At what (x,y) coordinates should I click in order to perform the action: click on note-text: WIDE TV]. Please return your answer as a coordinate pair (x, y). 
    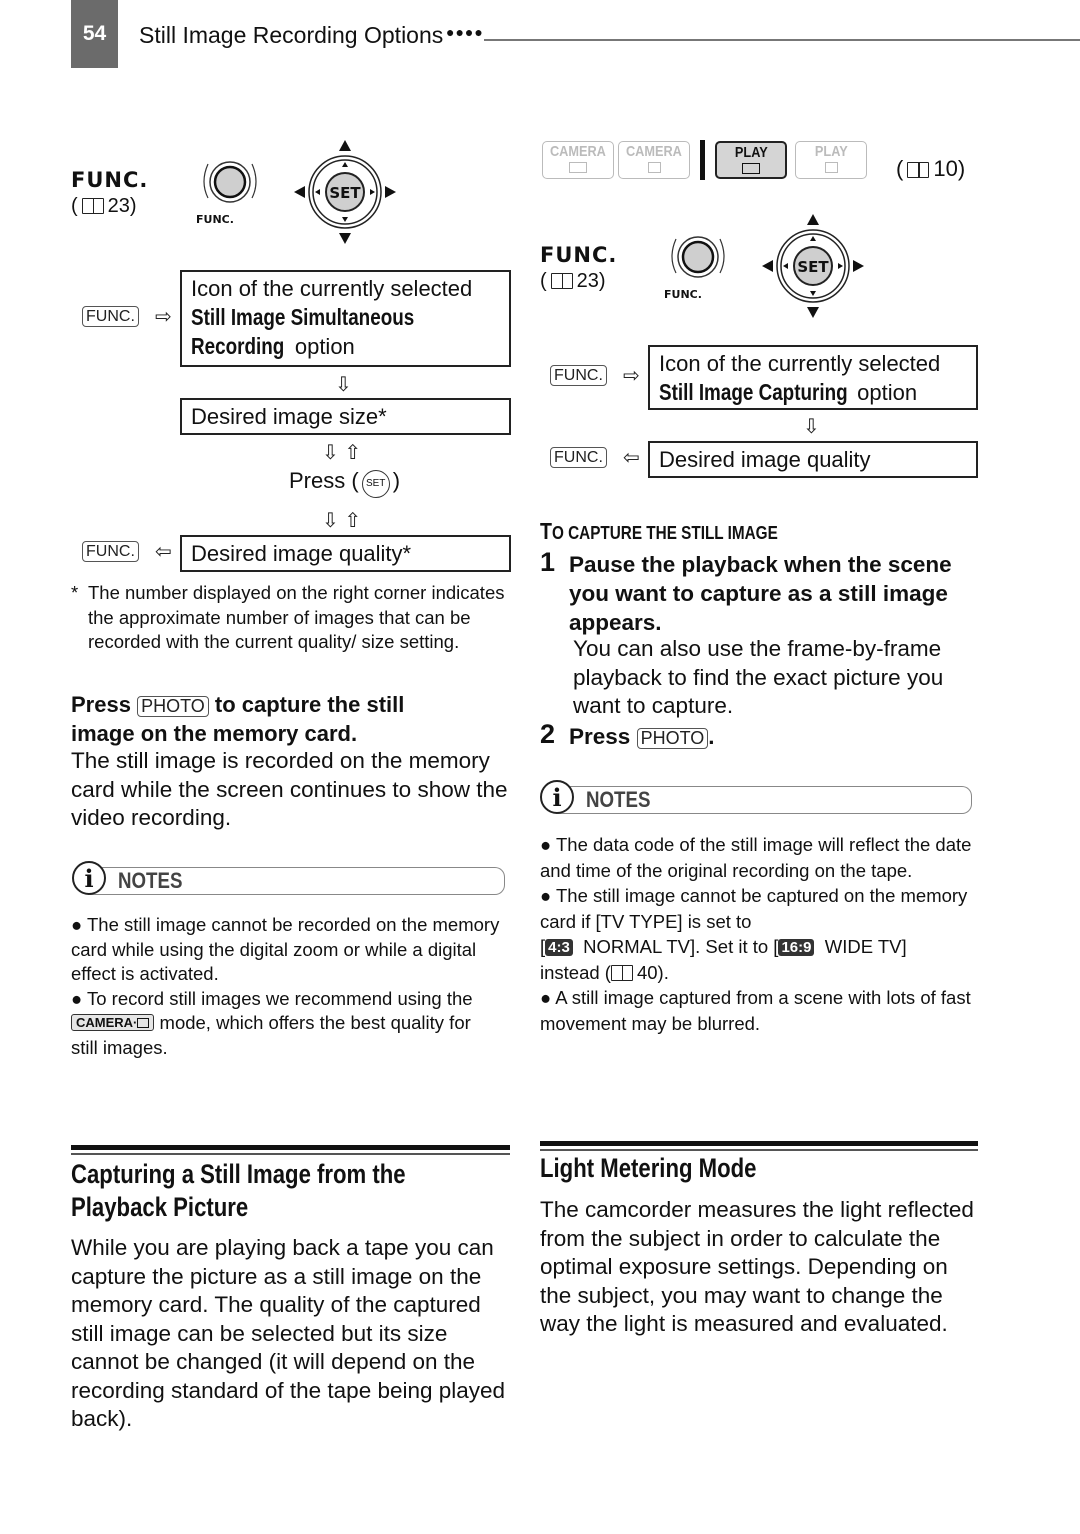
    Looking at the image, I should click on (865, 946).